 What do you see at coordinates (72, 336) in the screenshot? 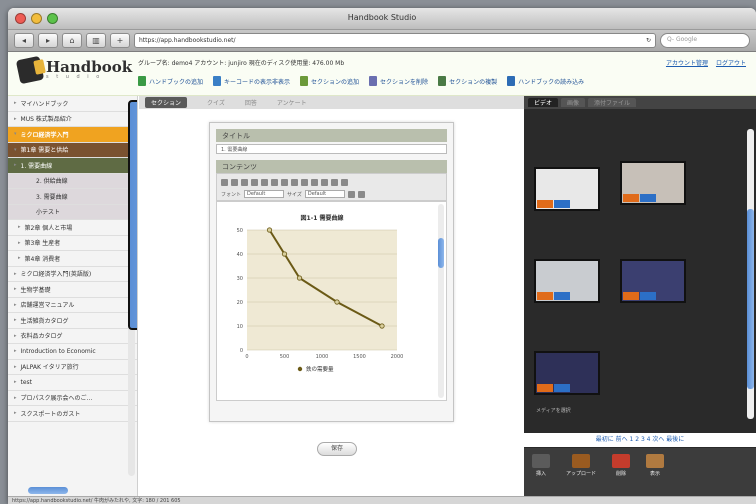
I see `sidebar-item: ▸ 衣料品カタログ` at bounding box center [72, 336].